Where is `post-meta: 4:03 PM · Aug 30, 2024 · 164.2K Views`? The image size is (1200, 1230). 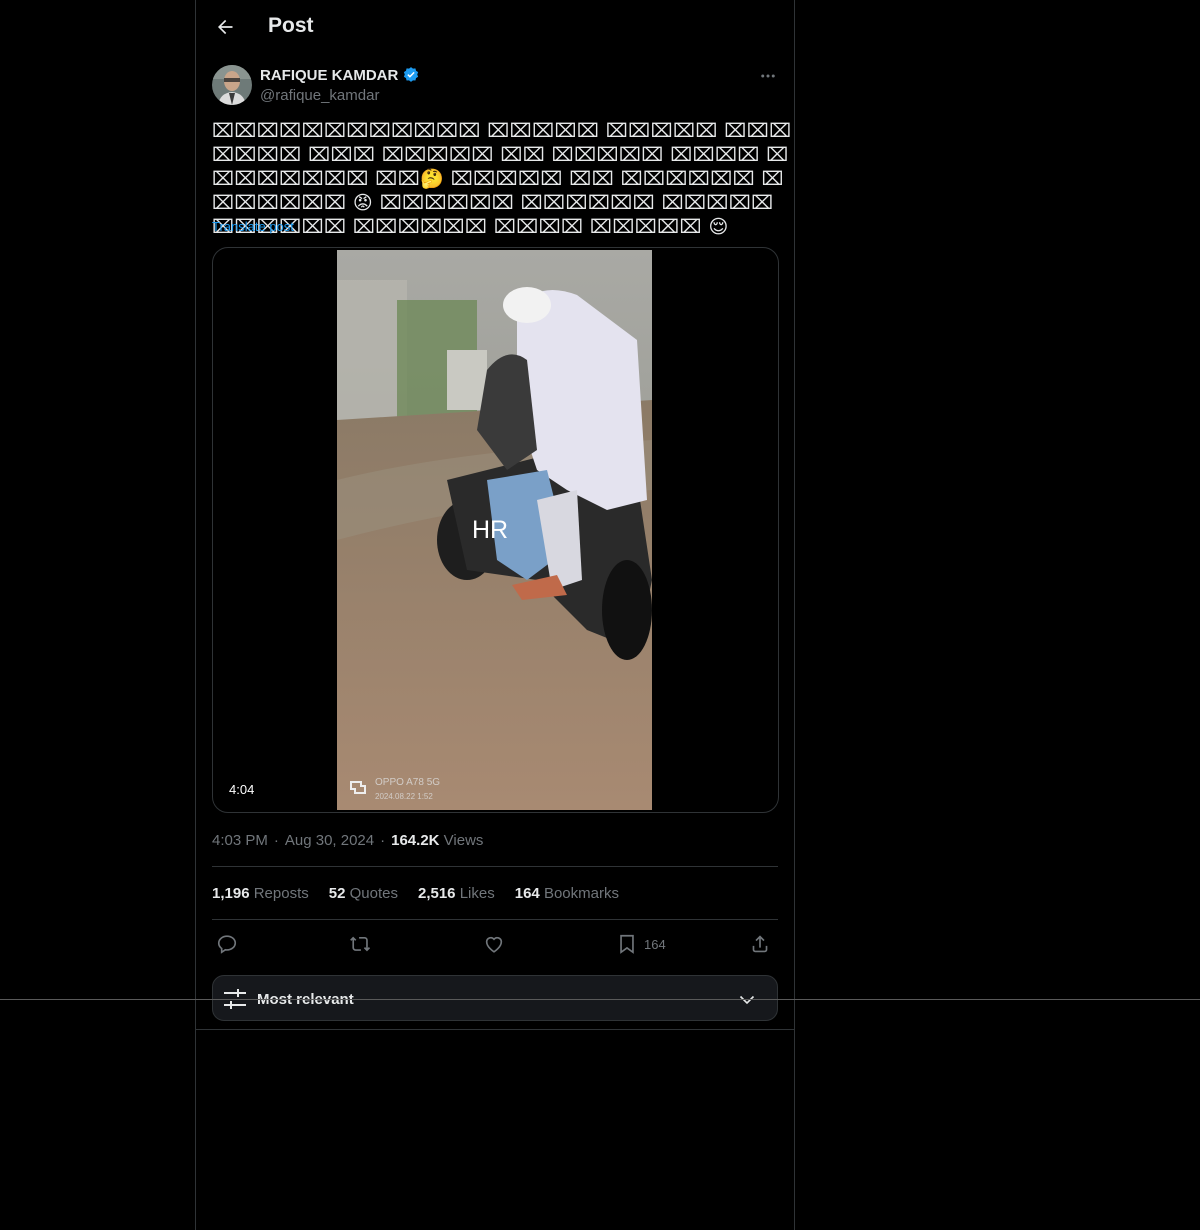
post-meta: 4:03 PM · Aug 30, 2024 · 164.2K Views is located at coordinates (347, 840).